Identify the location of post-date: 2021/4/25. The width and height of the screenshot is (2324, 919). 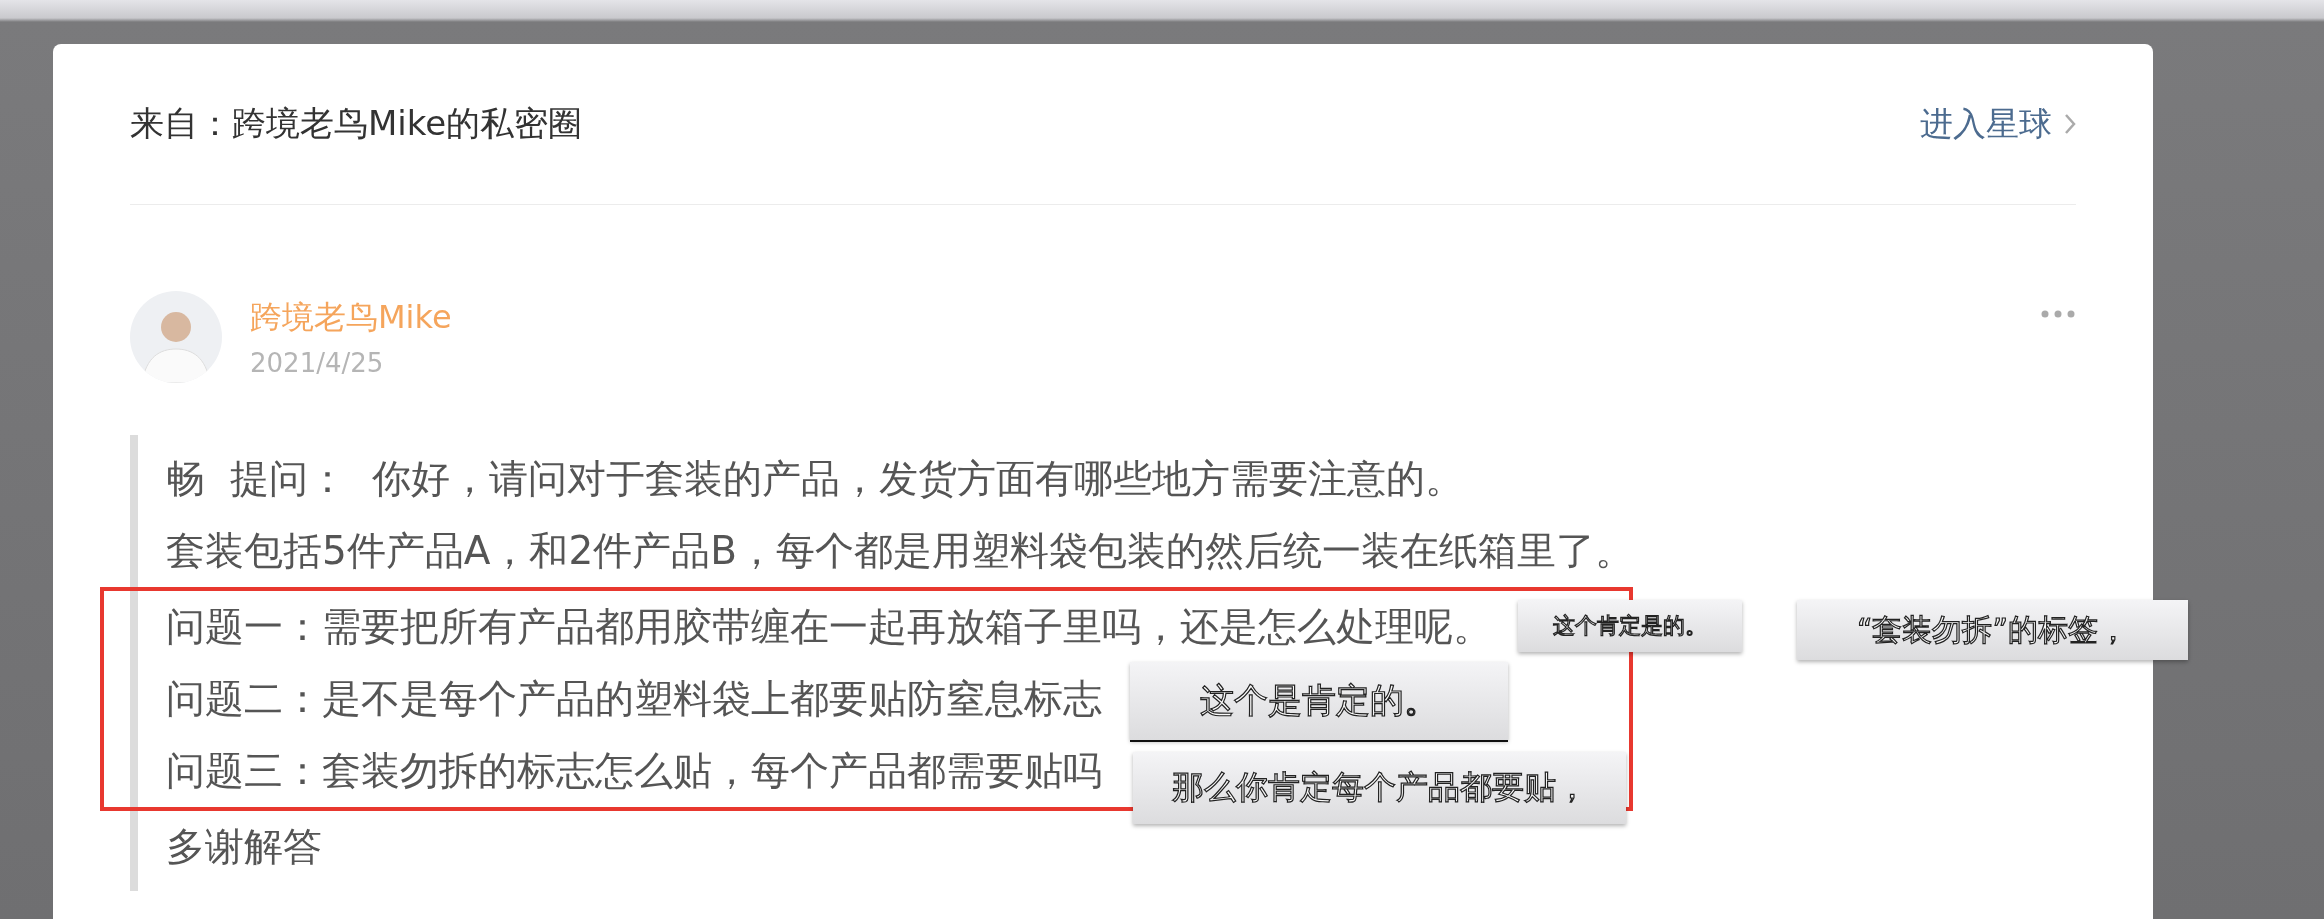
(317, 363).